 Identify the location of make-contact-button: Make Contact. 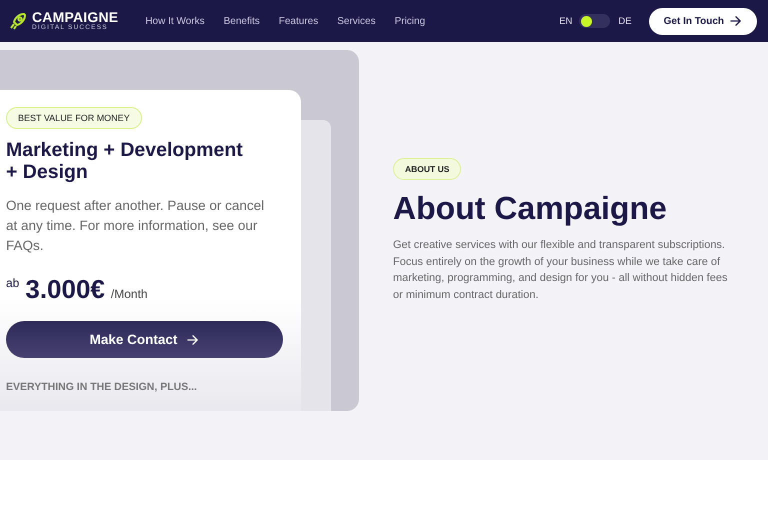
(144, 339).